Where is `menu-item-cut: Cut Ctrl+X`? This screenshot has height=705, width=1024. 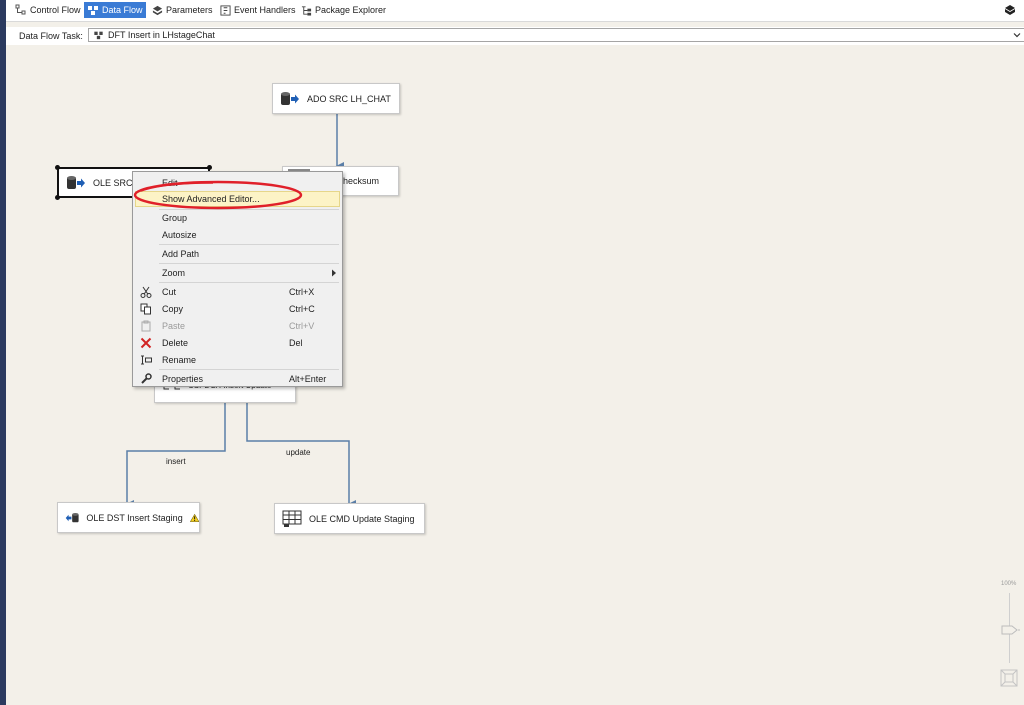 menu-item-cut: Cut Ctrl+X is located at coordinates (237, 292).